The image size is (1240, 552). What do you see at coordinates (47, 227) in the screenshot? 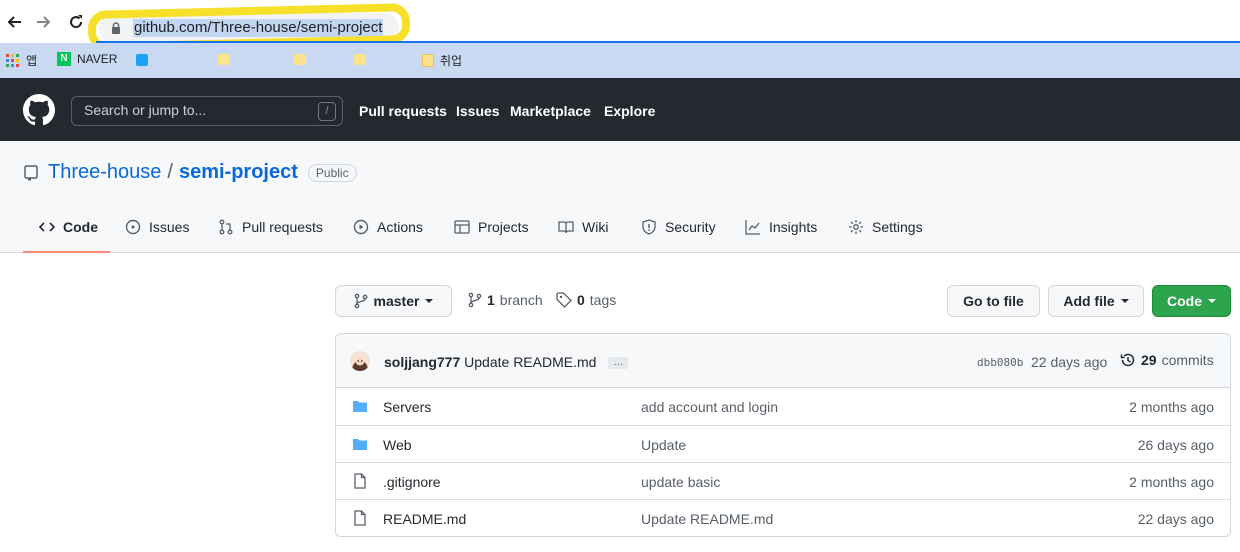
I see `code-icon` at bounding box center [47, 227].